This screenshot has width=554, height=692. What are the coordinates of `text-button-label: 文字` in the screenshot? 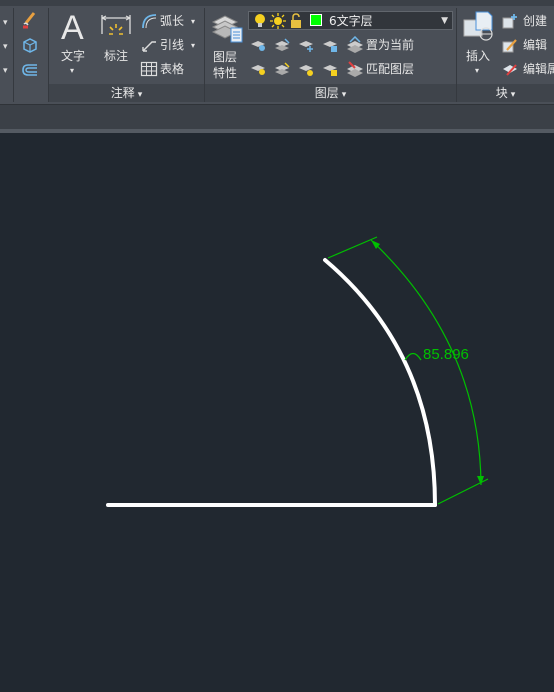 It's located at (73, 56).